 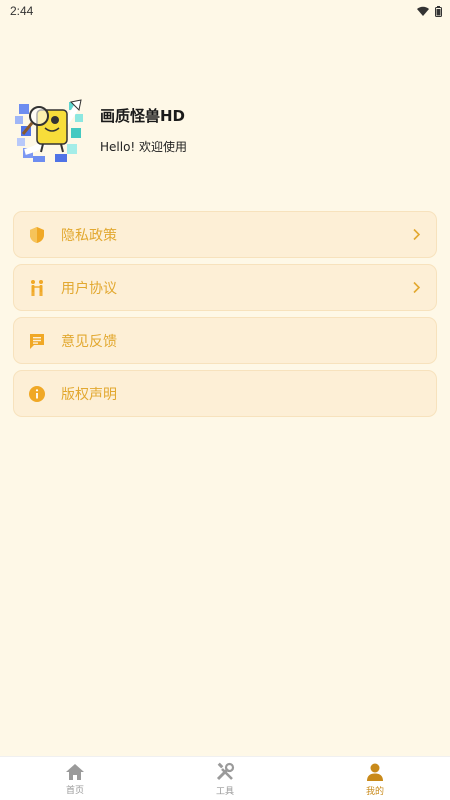 I want to click on battery-icon, so click(x=438, y=11).